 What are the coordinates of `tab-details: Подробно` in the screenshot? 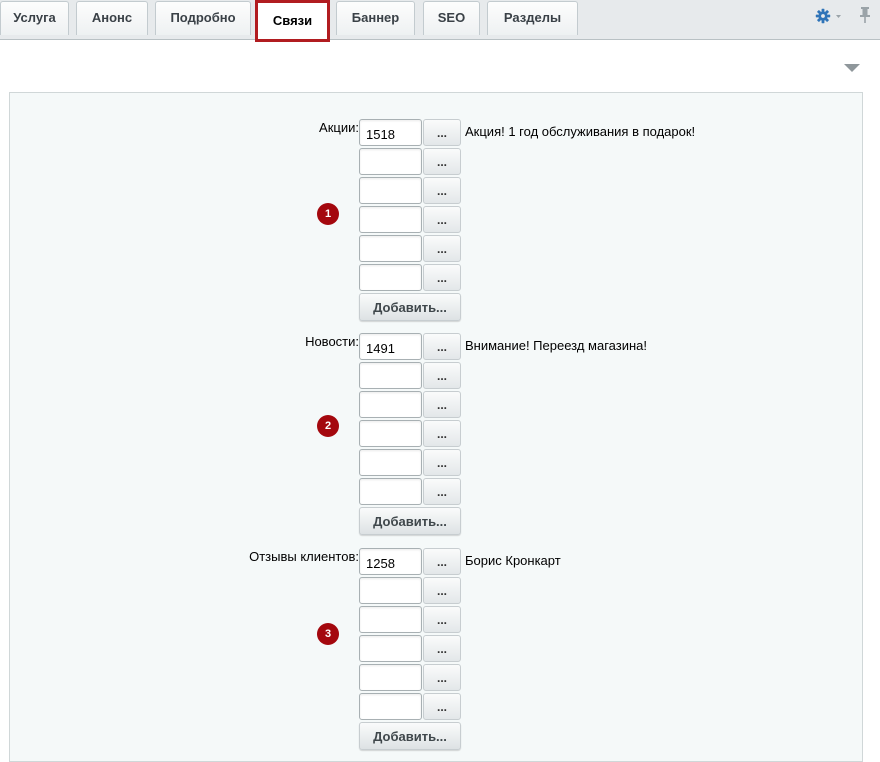 It's located at (203, 18).